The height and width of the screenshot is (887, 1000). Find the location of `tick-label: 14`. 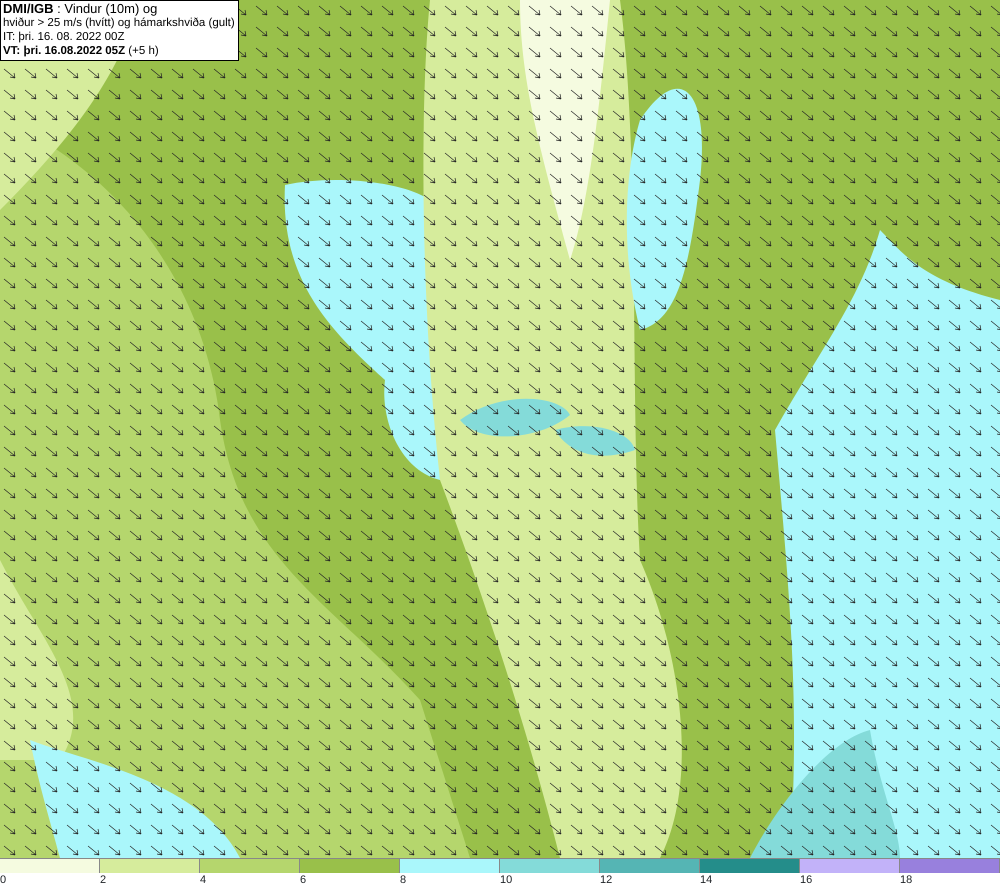

tick-label: 14 is located at coordinates (706, 880).